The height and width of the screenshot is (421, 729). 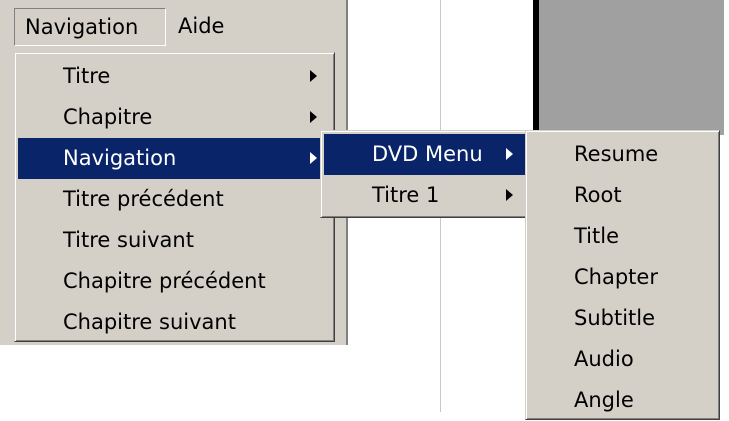 I want to click on menu-bar: Navigation Aide, so click(x=173, y=24).